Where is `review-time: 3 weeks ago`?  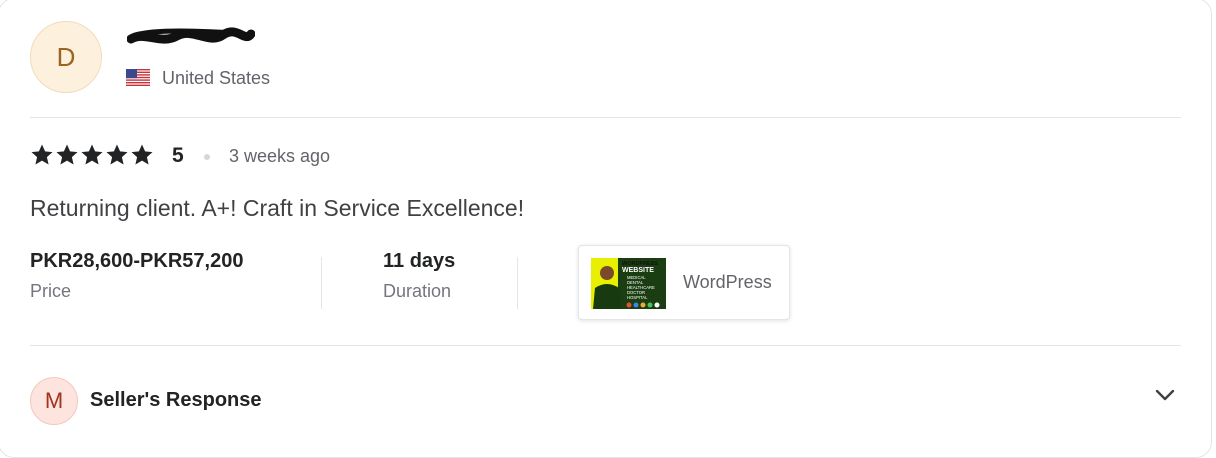 review-time: 3 weeks ago is located at coordinates (280, 156).